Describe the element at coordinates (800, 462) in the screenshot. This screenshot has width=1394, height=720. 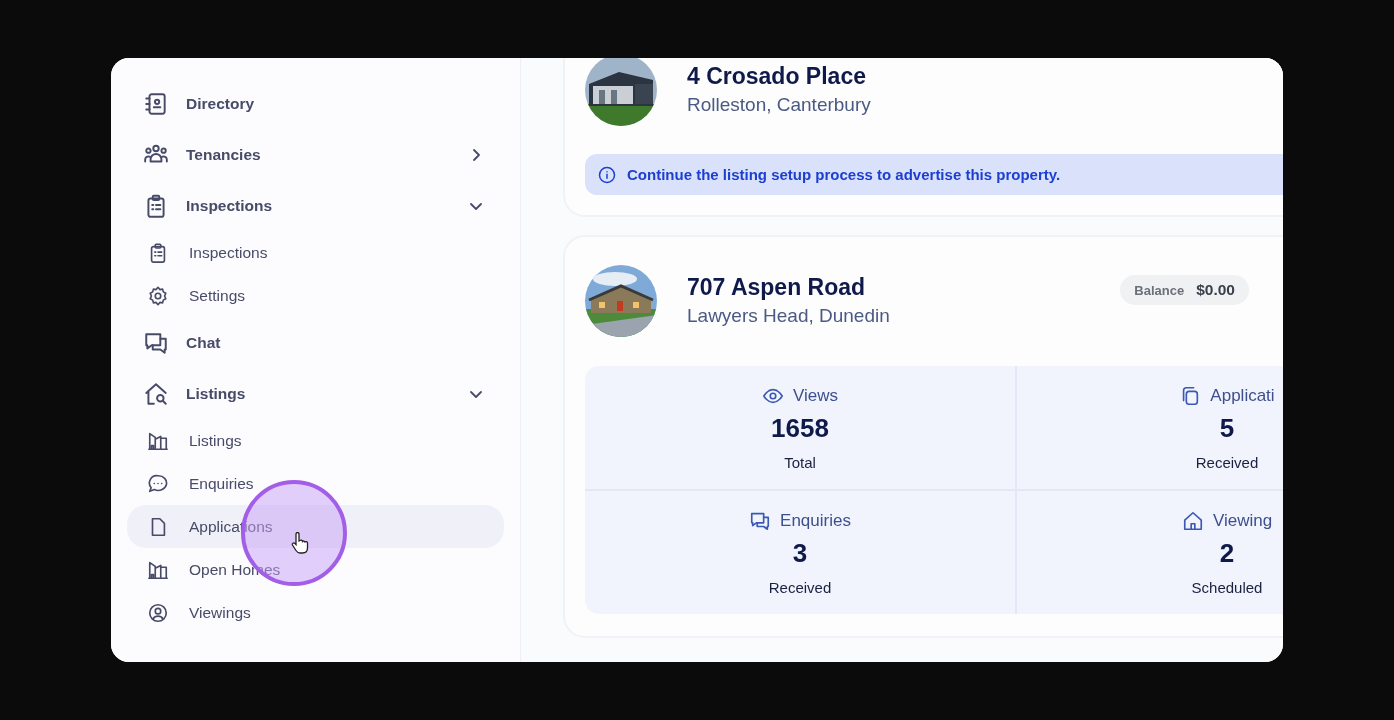
I see `stat-caption: Total` at that location.